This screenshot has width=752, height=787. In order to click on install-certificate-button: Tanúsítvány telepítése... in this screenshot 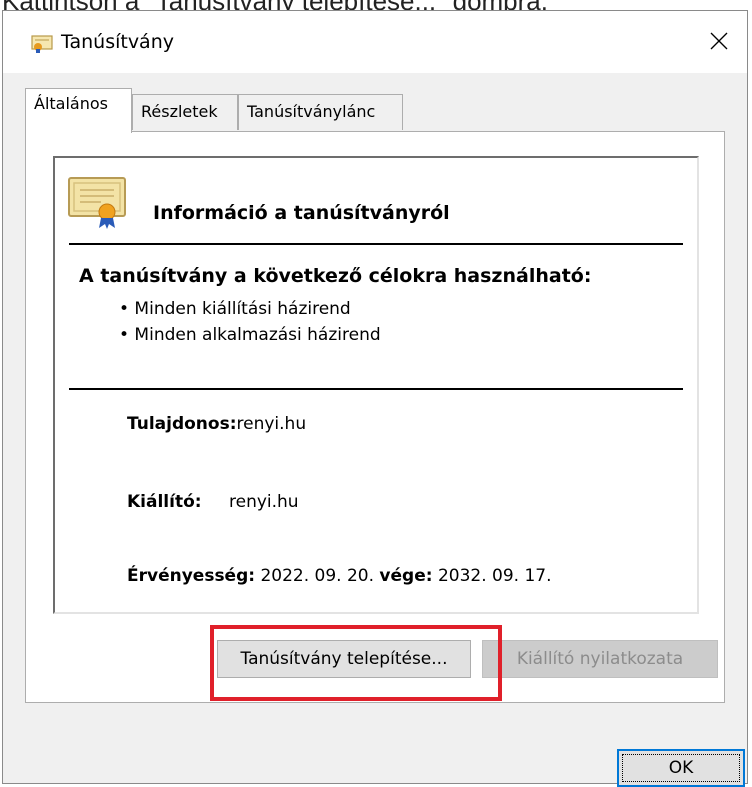, I will do `click(344, 659)`.